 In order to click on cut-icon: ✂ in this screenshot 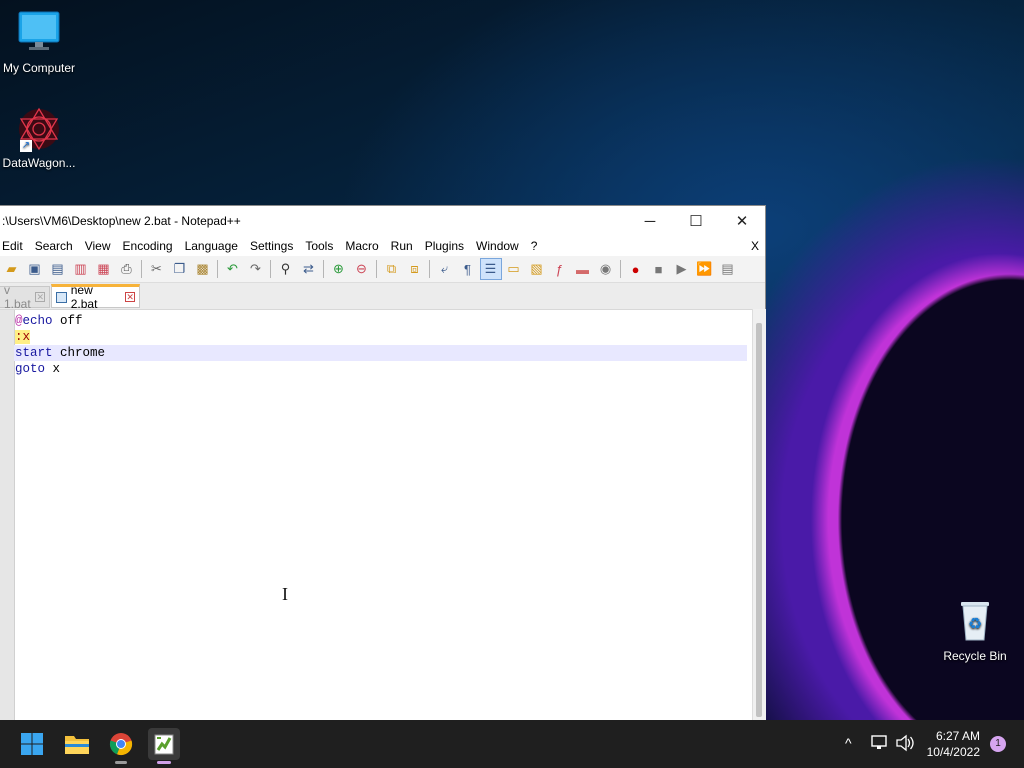, I will do `click(157, 269)`.